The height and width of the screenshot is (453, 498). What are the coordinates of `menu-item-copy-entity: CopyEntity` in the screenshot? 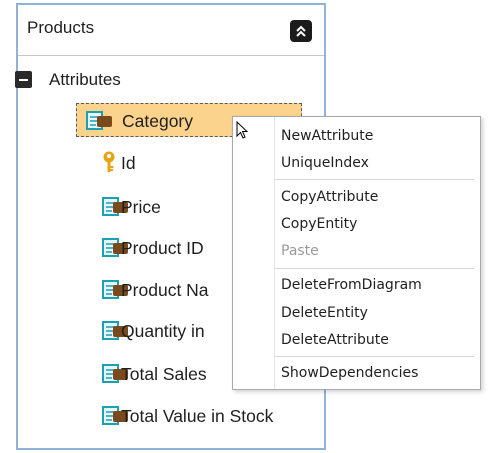 It's located at (319, 224).